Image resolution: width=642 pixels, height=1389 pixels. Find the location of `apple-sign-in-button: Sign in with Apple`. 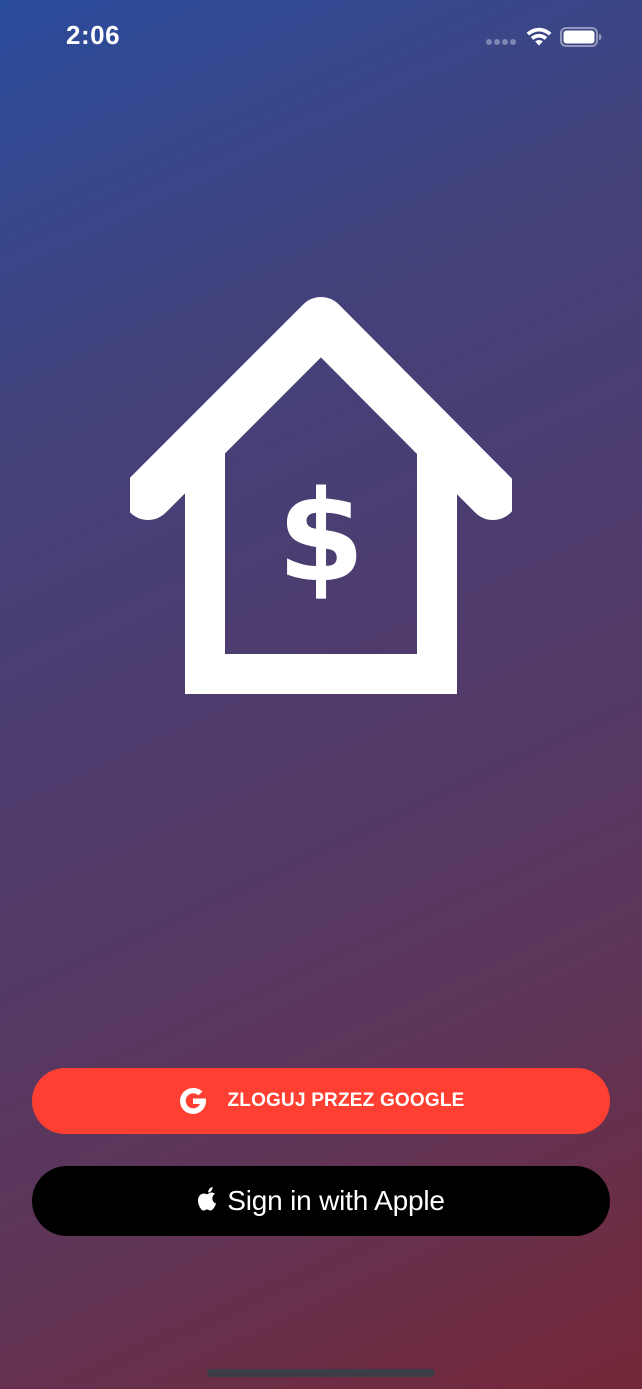

apple-sign-in-button: Sign in with Apple is located at coordinates (321, 1201).